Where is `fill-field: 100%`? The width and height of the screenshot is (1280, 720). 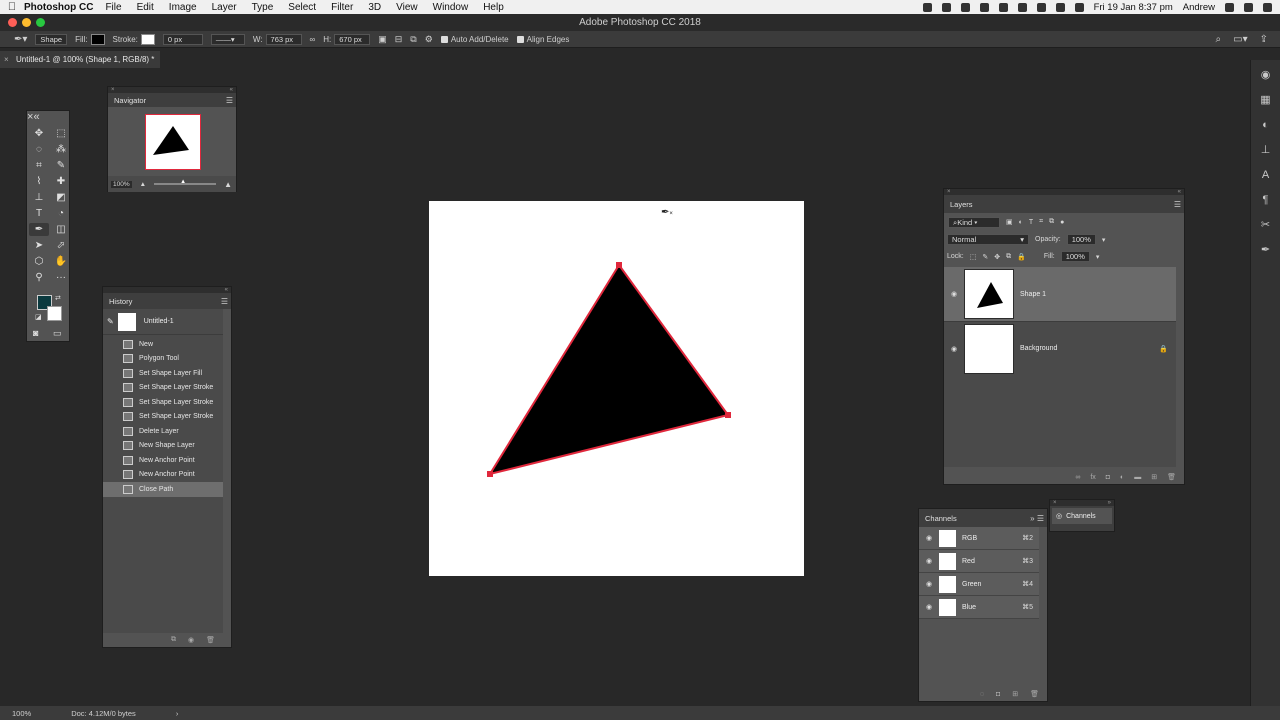 fill-field: 100% is located at coordinates (1075, 256).